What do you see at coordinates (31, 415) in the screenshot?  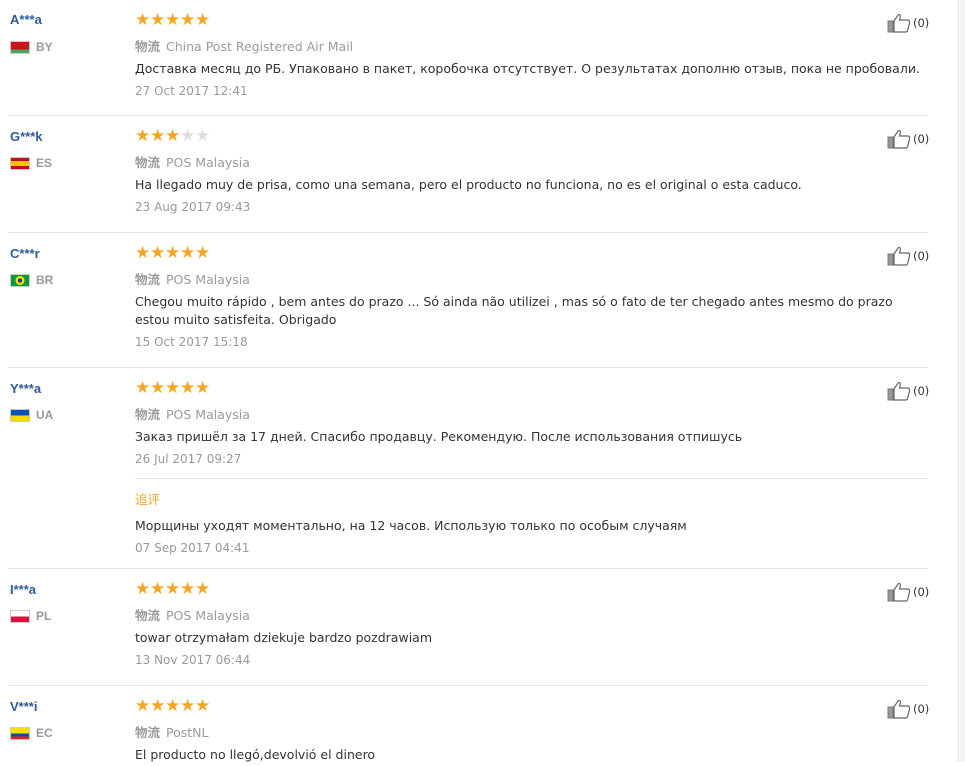 I see `reviewer-country: UA` at bounding box center [31, 415].